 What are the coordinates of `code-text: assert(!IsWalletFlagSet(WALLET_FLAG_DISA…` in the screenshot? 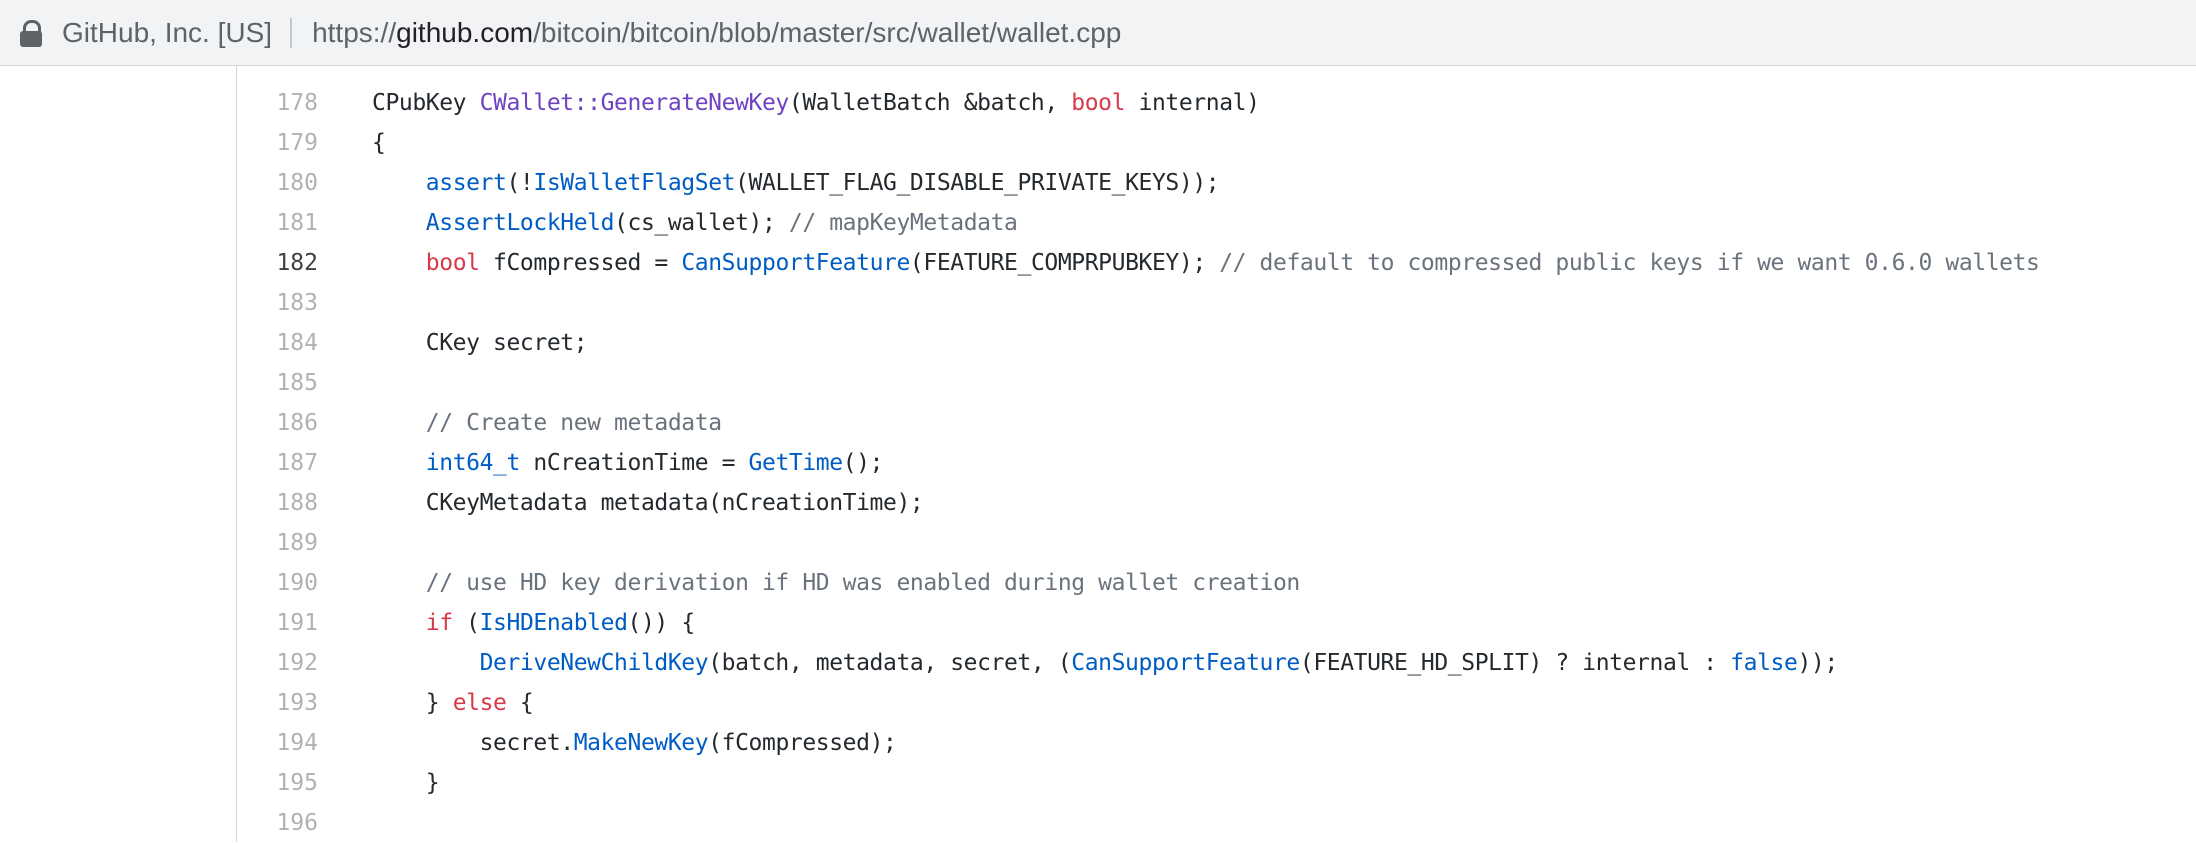 It's located at (796, 183).